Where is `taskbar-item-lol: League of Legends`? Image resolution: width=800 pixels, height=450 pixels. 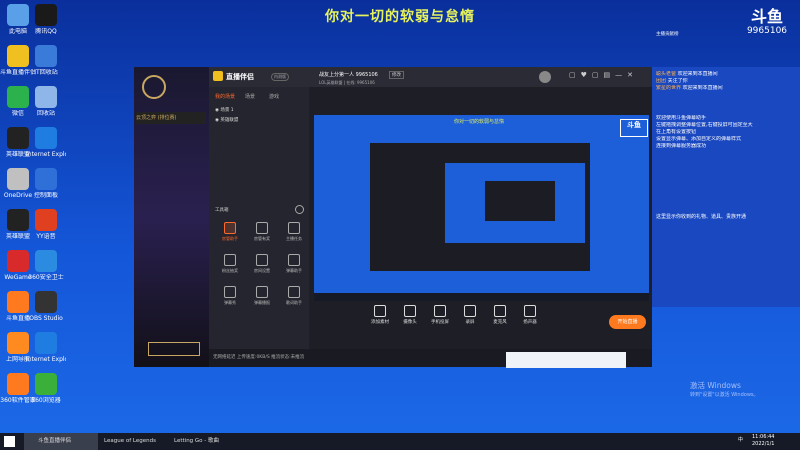
taskbar-item-lol: League of Legends is located at coordinates (129, 441).